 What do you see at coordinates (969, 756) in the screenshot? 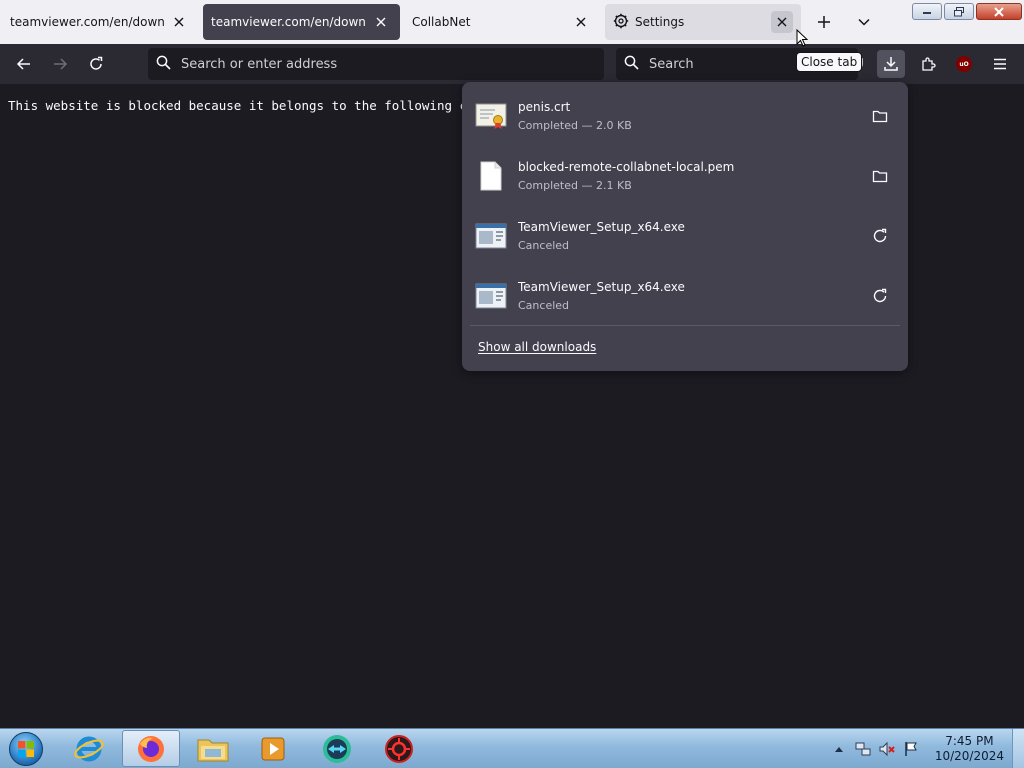
I see `clock-date: 10/20/2024` at bounding box center [969, 756].